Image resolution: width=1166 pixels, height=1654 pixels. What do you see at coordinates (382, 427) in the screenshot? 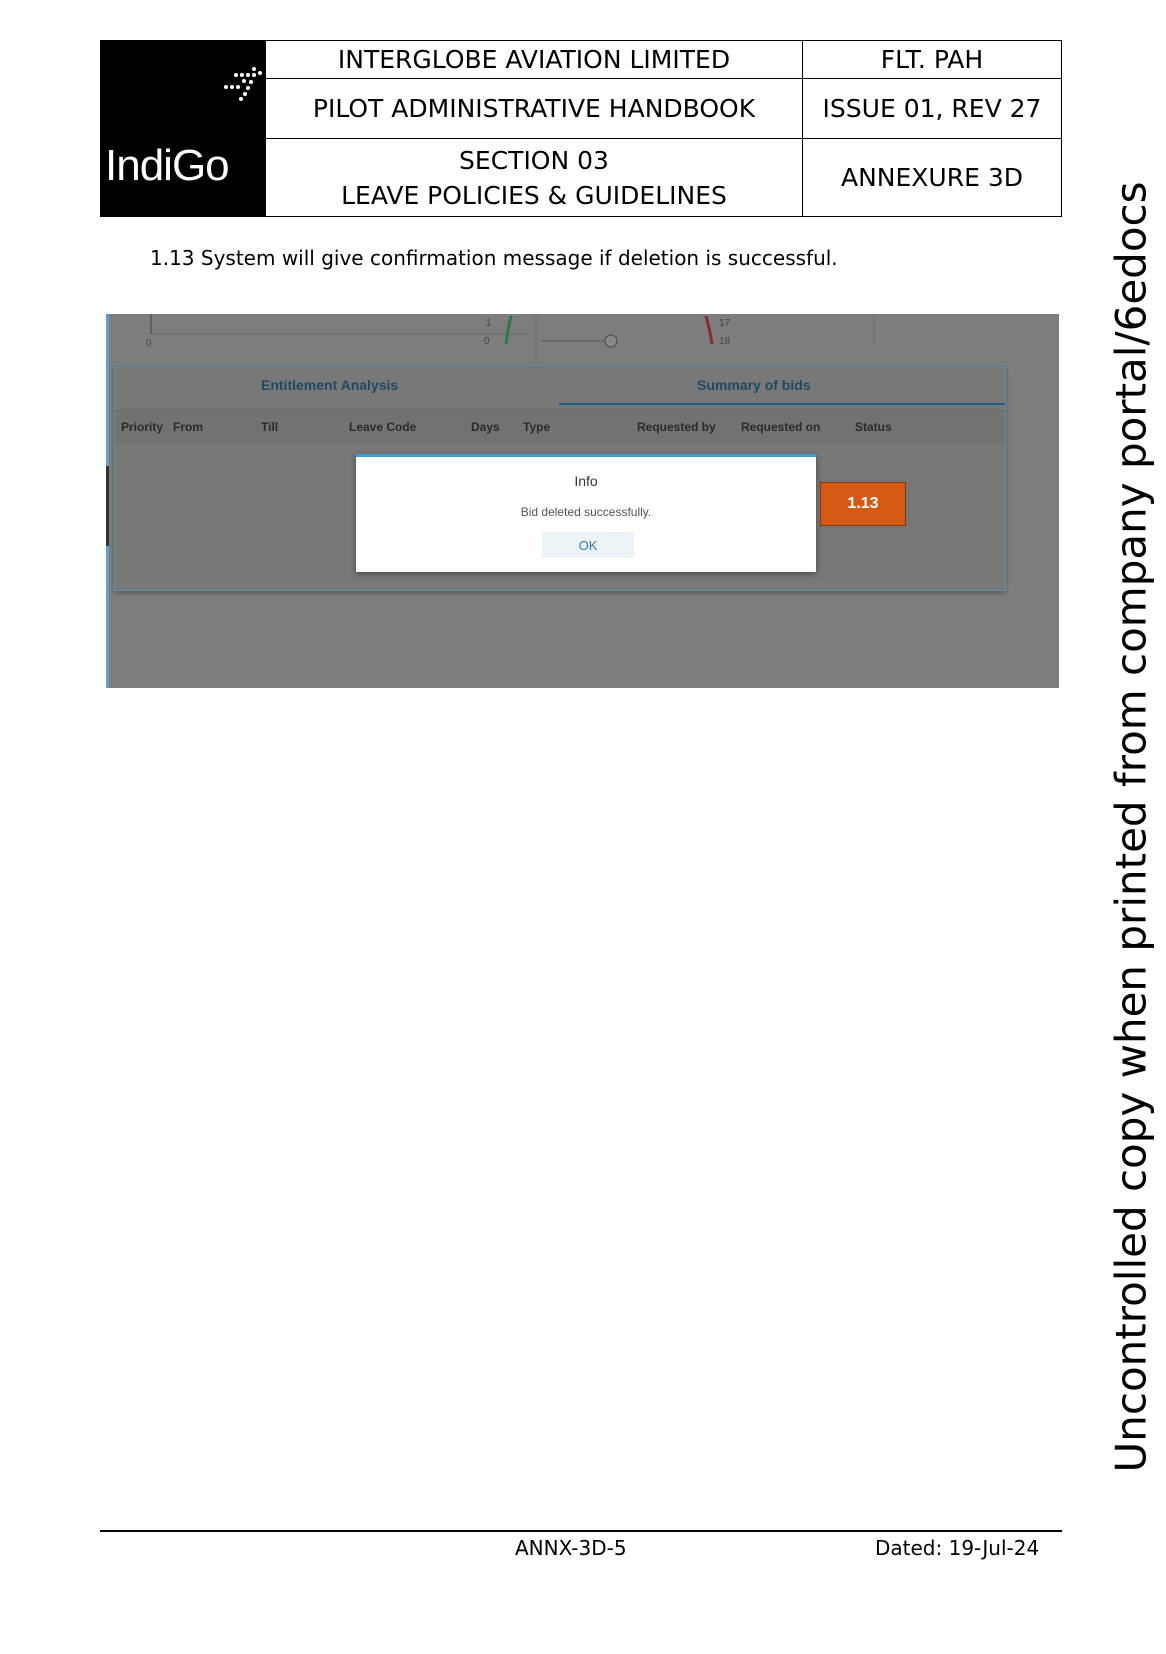
I see `col-leave-code: Leave Code` at bounding box center [382, 427].